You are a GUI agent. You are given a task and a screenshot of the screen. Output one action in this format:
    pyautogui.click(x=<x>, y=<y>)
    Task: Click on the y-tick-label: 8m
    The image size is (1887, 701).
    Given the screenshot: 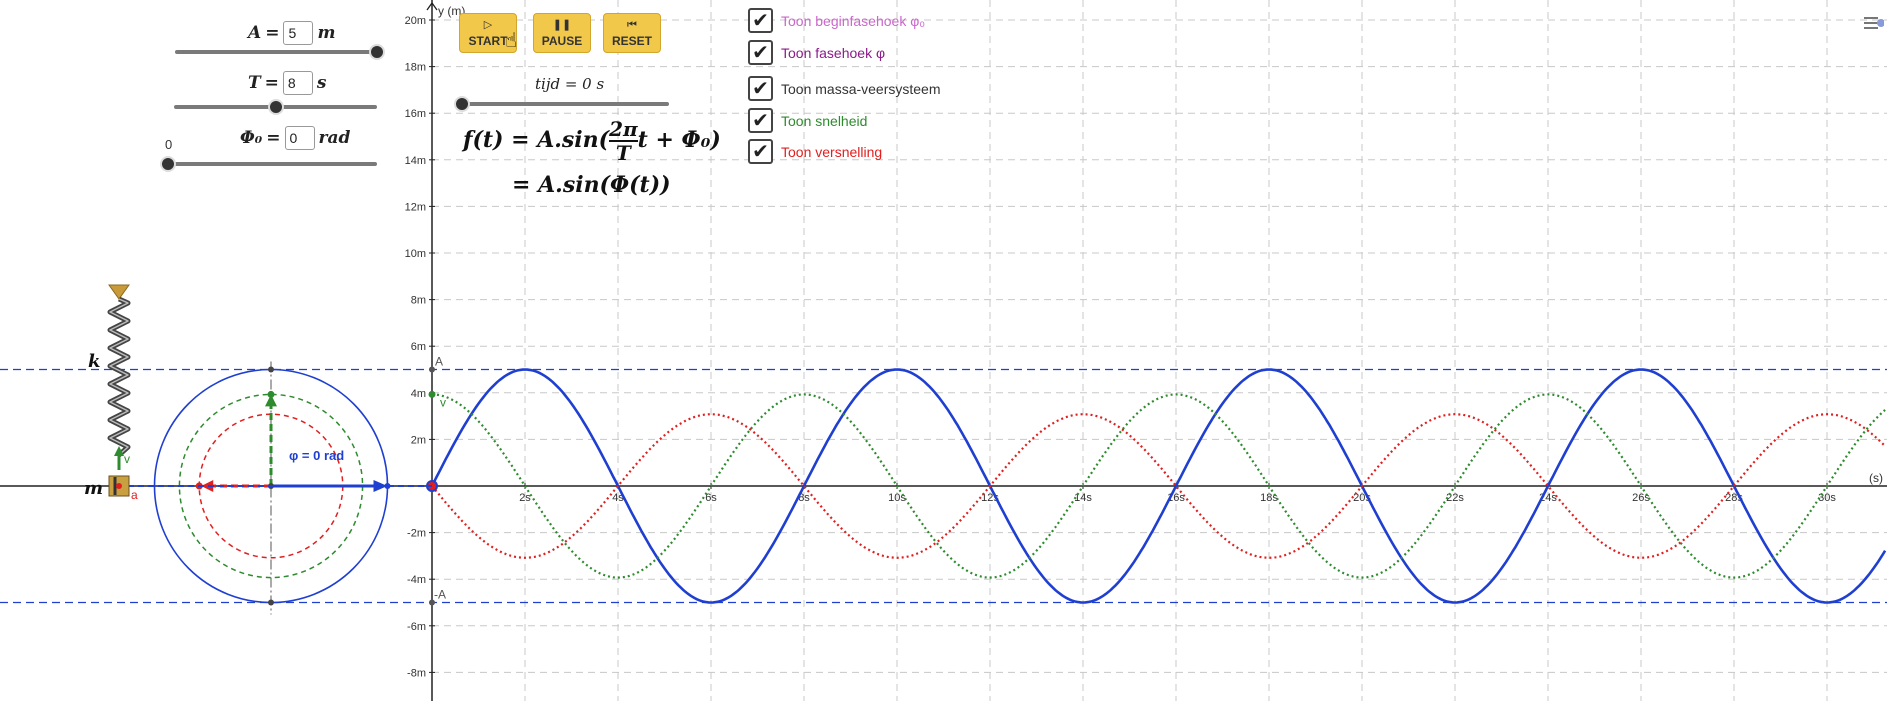 What is the action you would take?
    pyautogui.click(x=418, y=301)
    